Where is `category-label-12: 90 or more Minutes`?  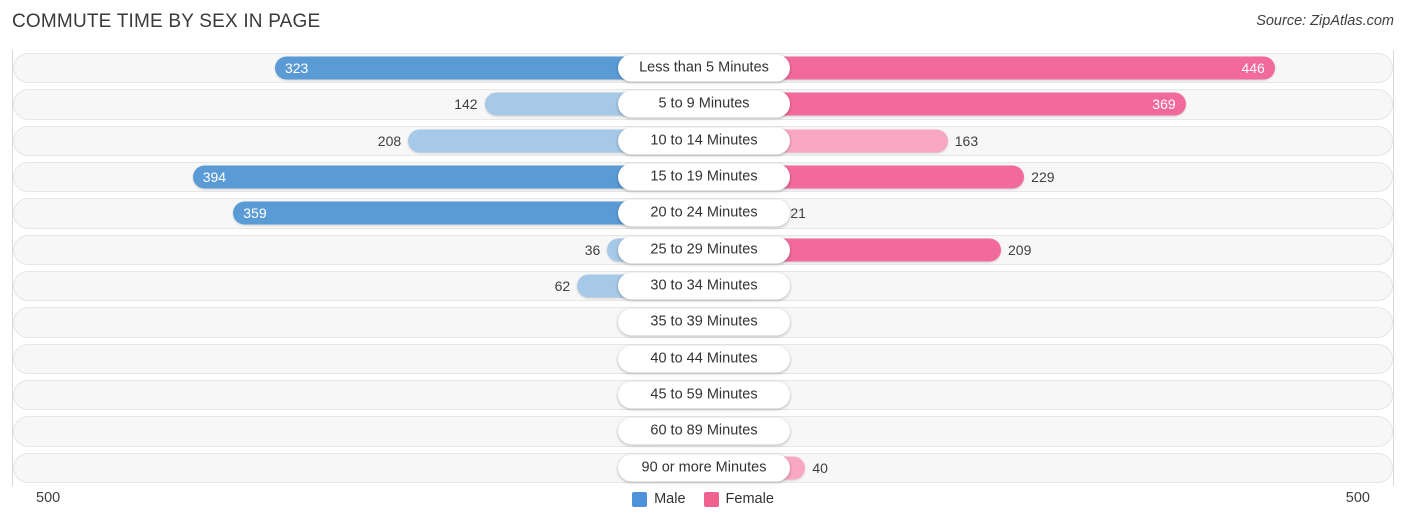
category-label-12: 90 or more Minutes is located at coordinates (704, 468).